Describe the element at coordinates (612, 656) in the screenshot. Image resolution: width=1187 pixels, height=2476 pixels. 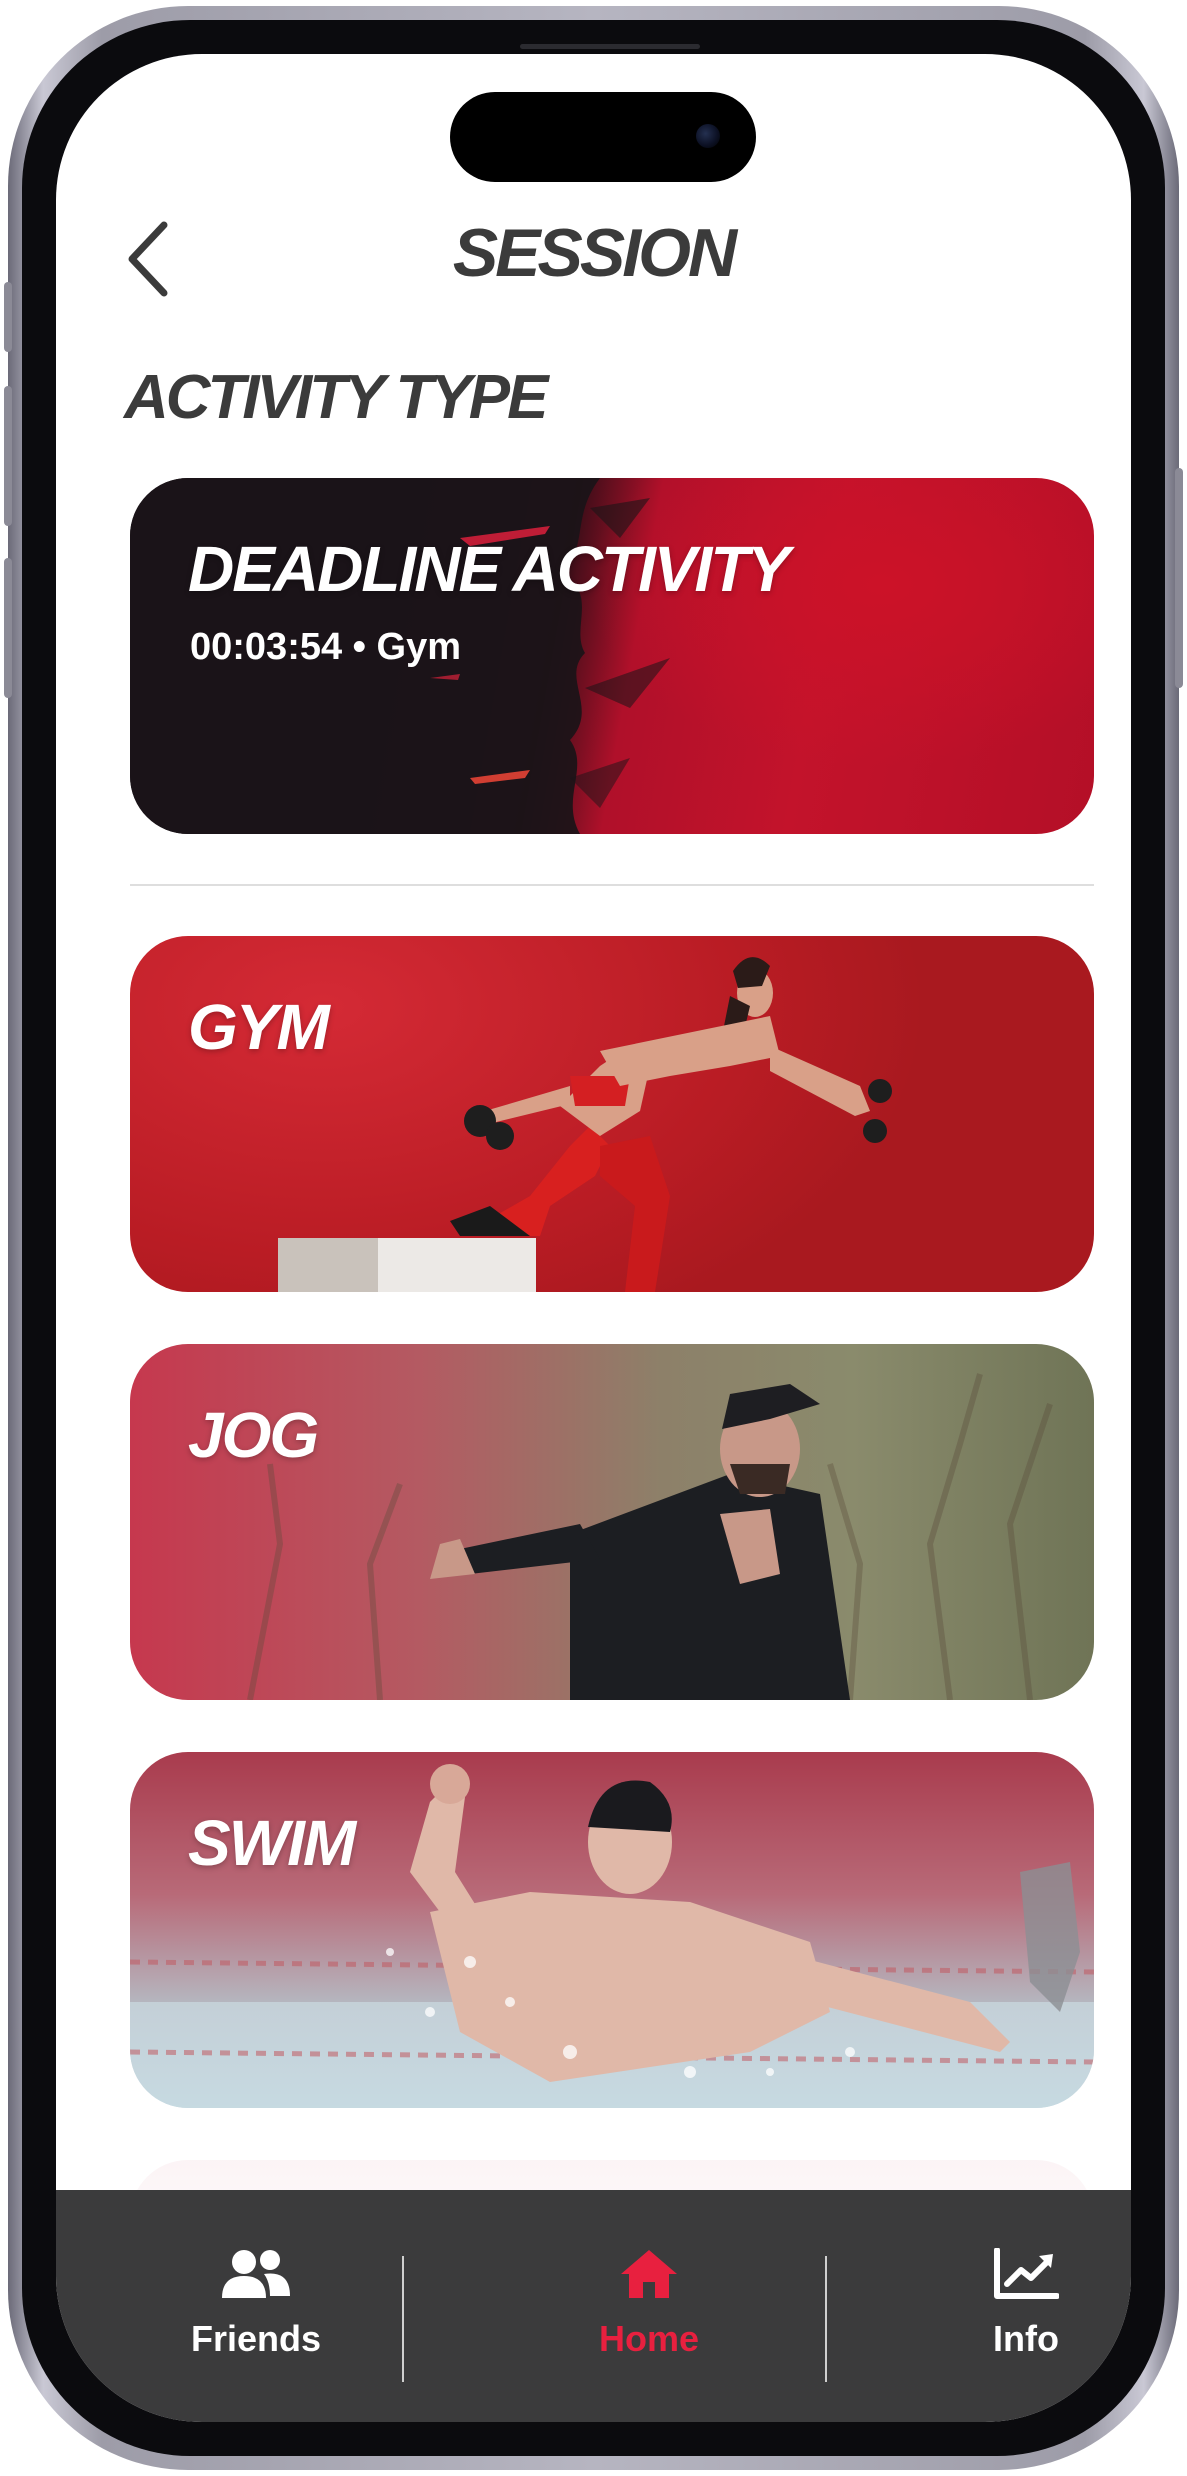
I see `deadline-activity-card: DEADLINE ACTIVITY 00:03:54 • Gym` at that location.